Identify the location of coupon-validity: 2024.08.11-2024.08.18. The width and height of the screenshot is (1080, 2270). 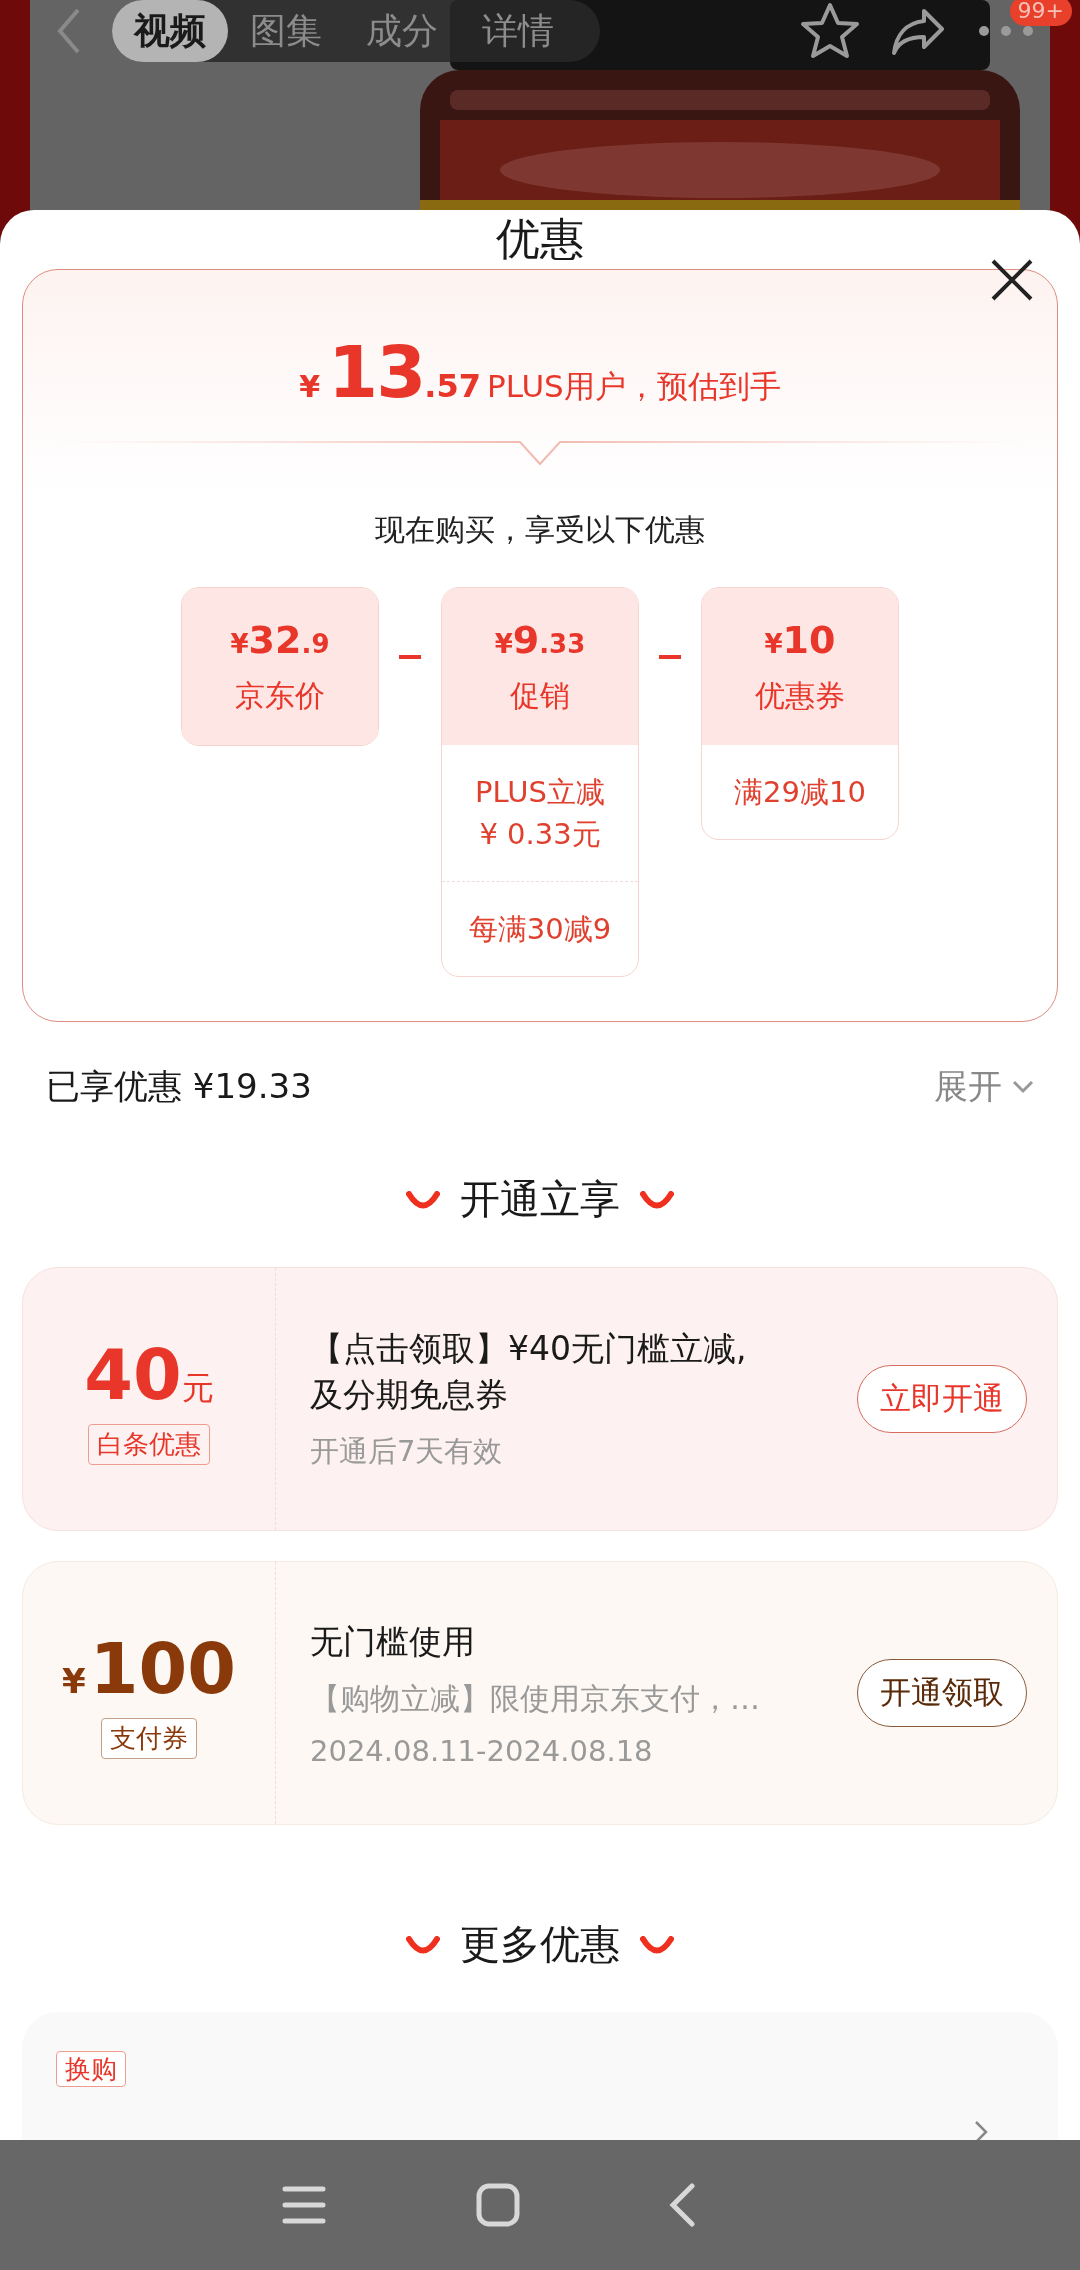
(482, 1750).